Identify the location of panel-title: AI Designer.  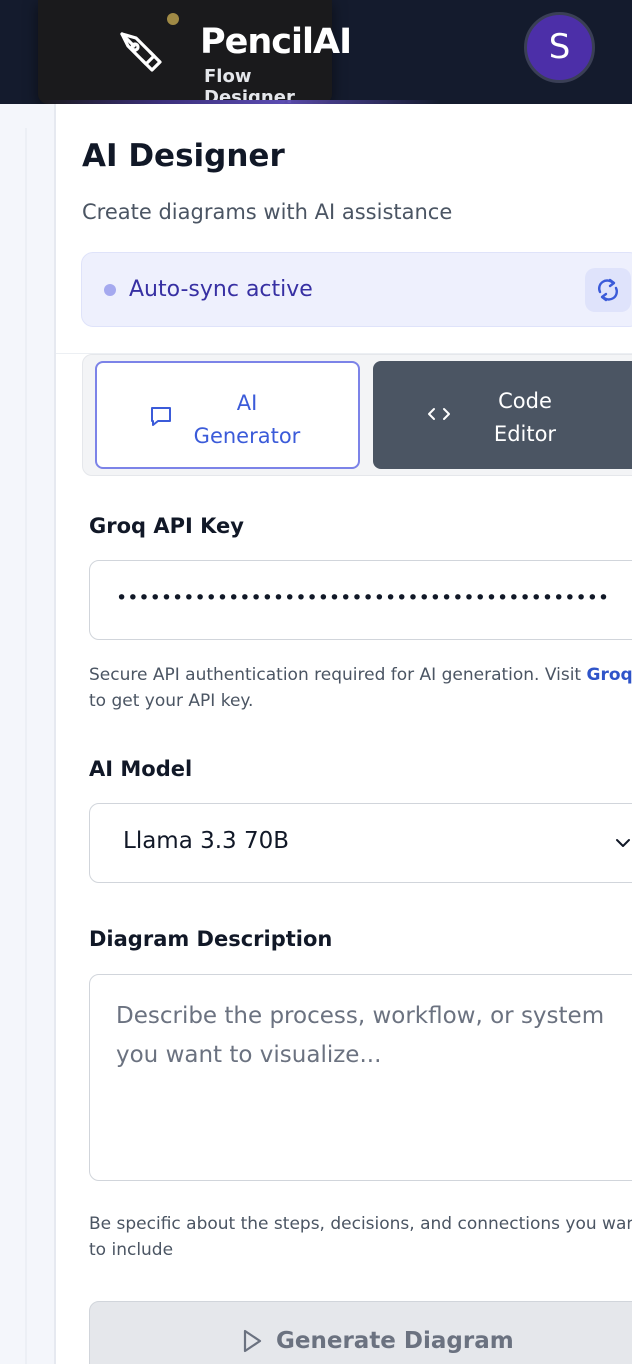
(183, 156).